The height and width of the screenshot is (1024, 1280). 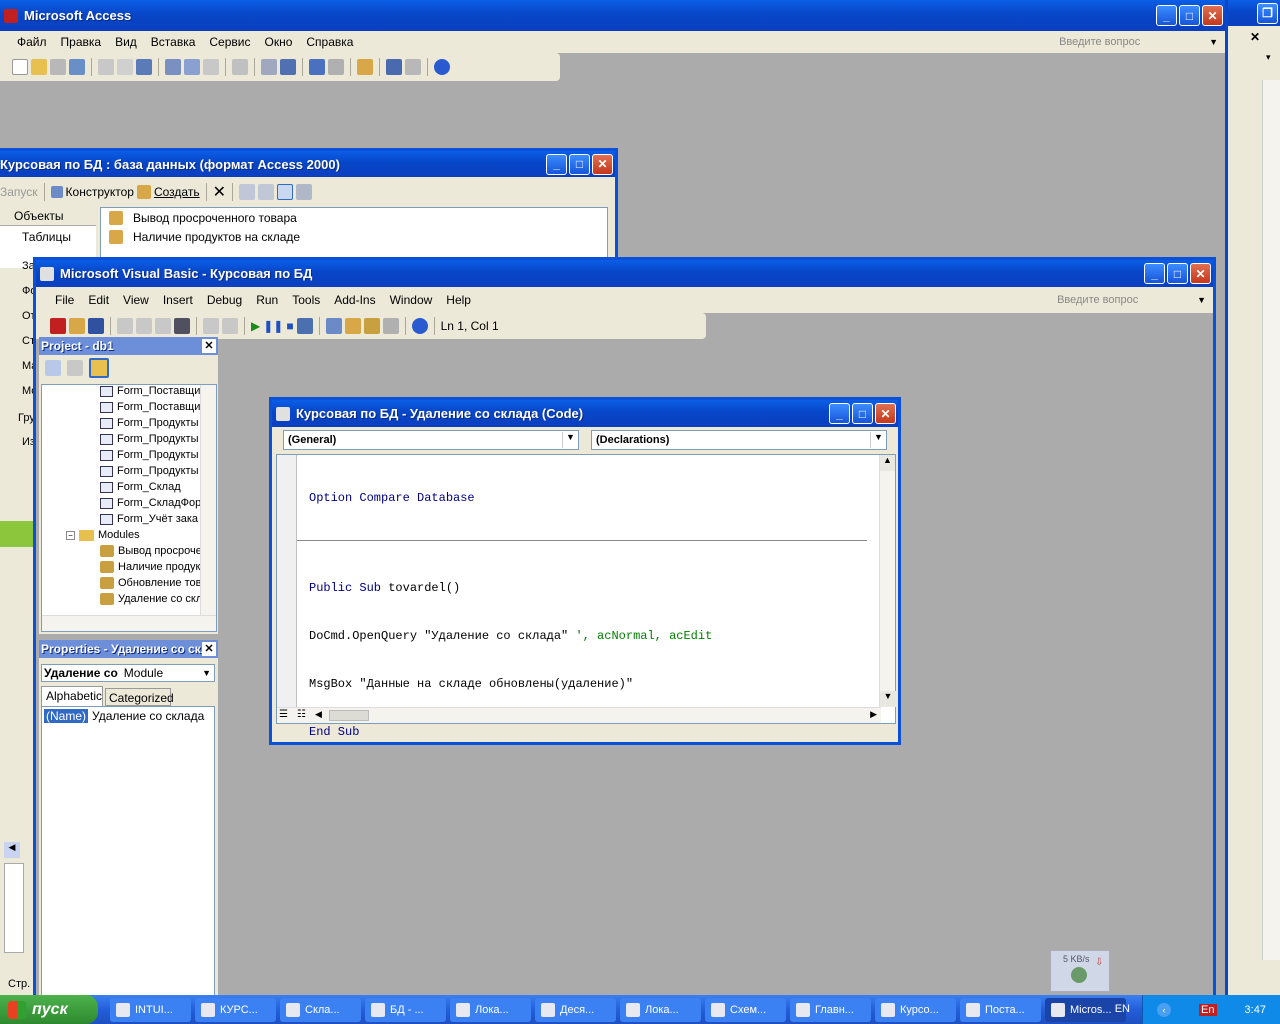 I want to click on property-row: (Name) Удаление со склада, so click(x=128, y=716).